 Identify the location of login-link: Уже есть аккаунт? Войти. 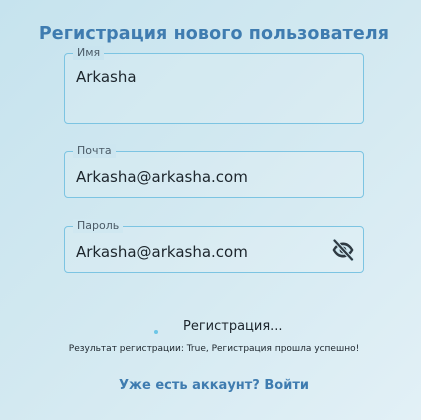
(210, 385).